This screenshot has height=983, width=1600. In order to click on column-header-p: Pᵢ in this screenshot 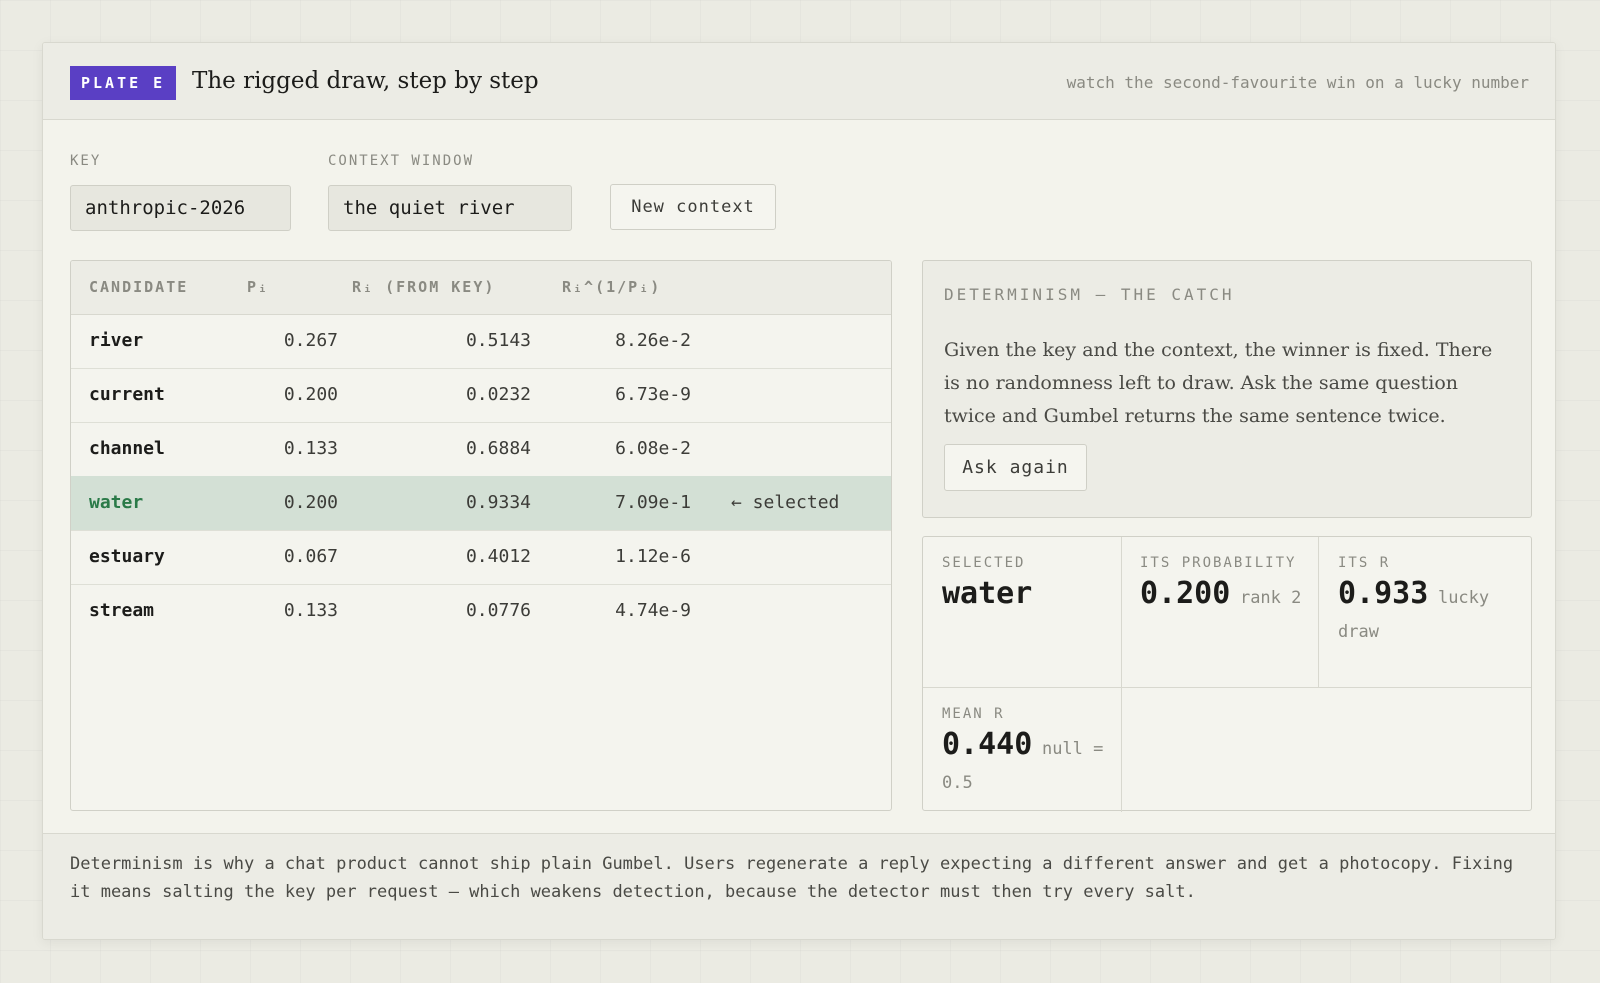, I will do `click(258, 287)`.